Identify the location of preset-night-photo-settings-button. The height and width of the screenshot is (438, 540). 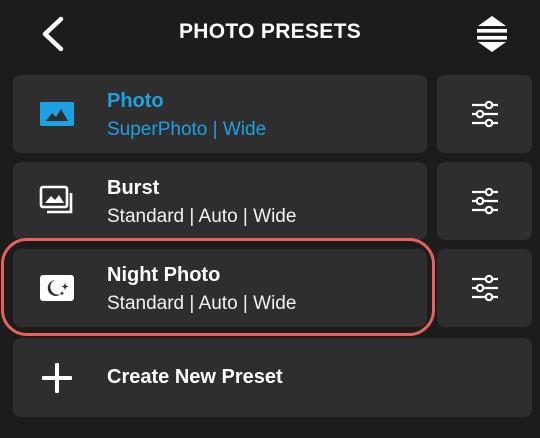
(484, 288).